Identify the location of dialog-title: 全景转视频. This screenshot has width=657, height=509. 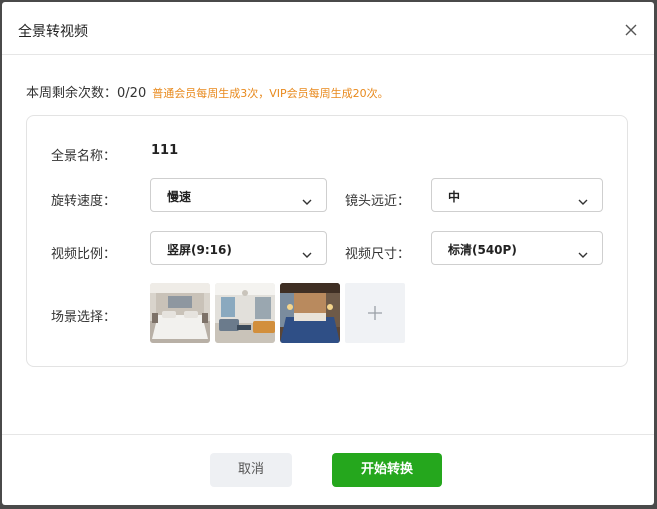
(53, 32).